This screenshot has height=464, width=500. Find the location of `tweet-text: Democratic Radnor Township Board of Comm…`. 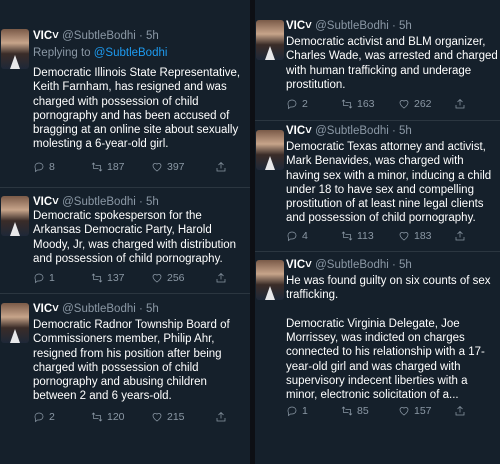

tweet-text: Democratic Radnor Township Board of Comm… is located at coordinates (131, 361).